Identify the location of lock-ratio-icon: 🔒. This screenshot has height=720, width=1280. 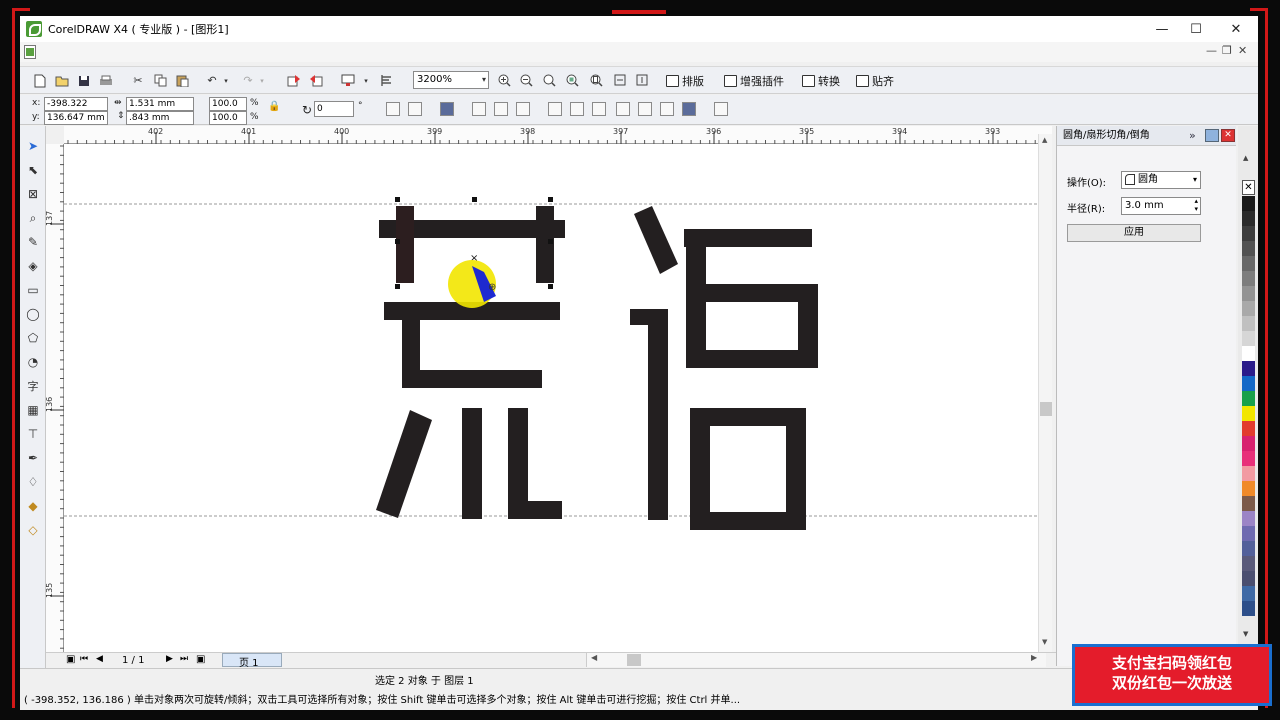
(274, 106).